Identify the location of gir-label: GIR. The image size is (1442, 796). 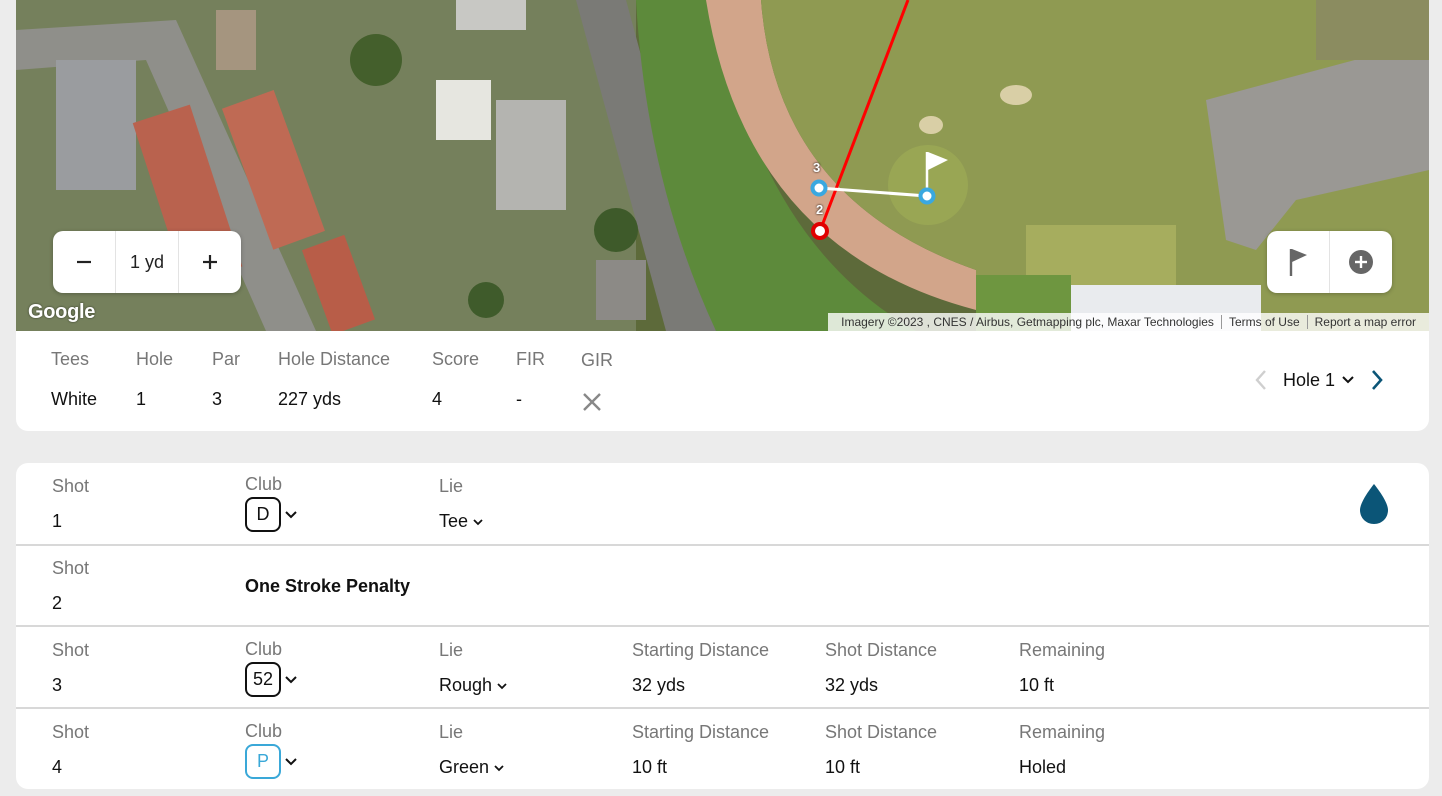
(597, 360).